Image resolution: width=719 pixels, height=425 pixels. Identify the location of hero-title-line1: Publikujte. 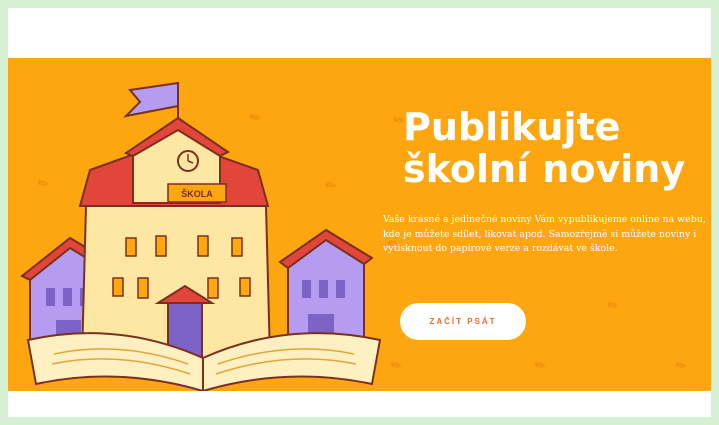
(512, 127).